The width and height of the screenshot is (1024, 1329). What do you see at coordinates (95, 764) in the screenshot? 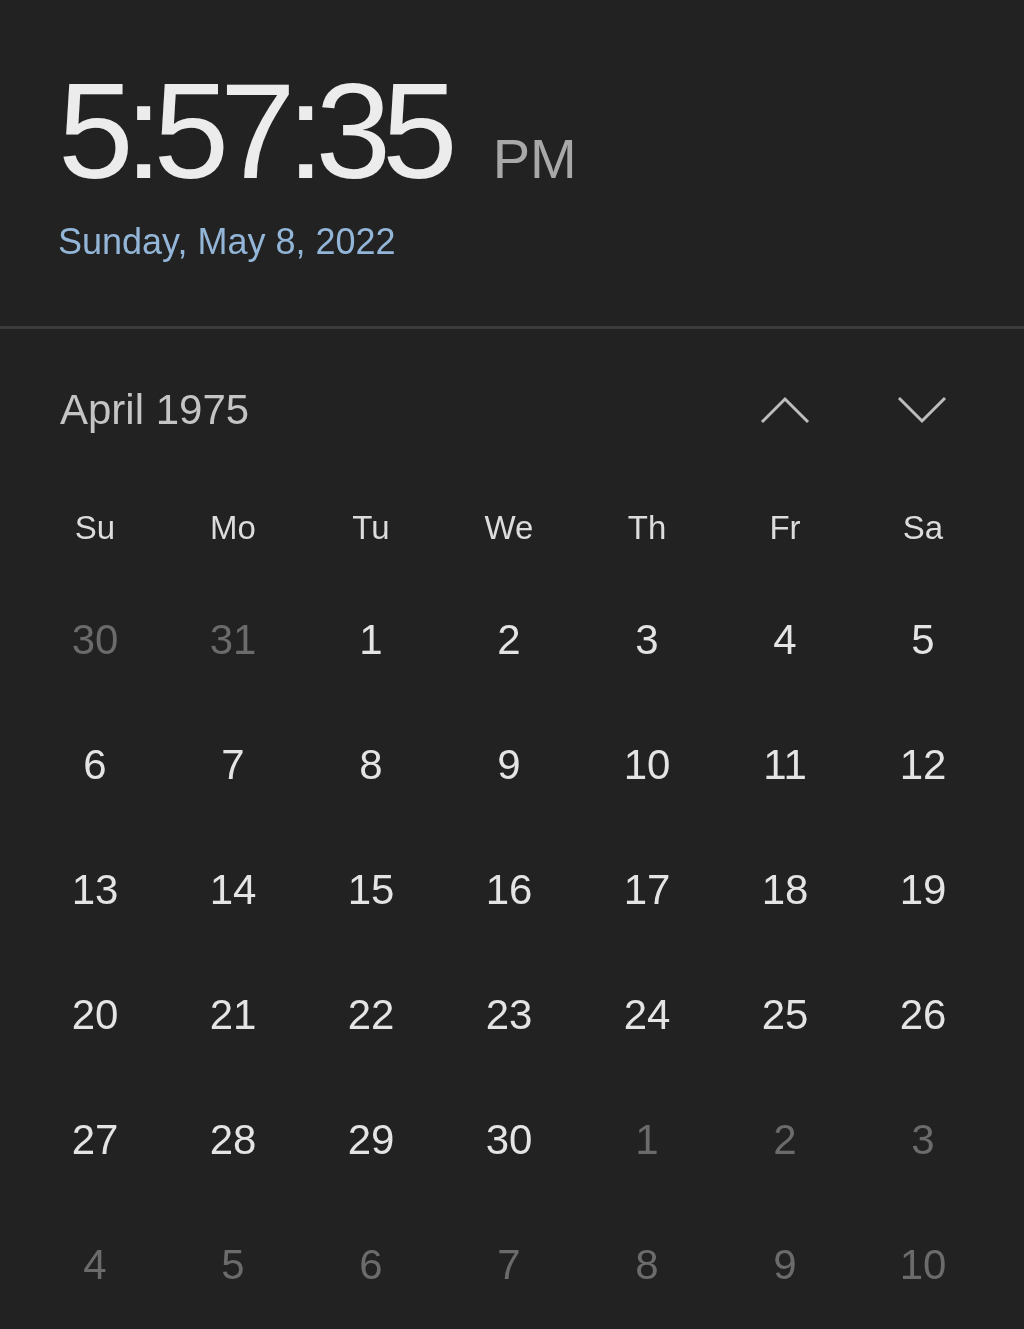
I see `calendar-day: 6` at bounding box center [95, 764].